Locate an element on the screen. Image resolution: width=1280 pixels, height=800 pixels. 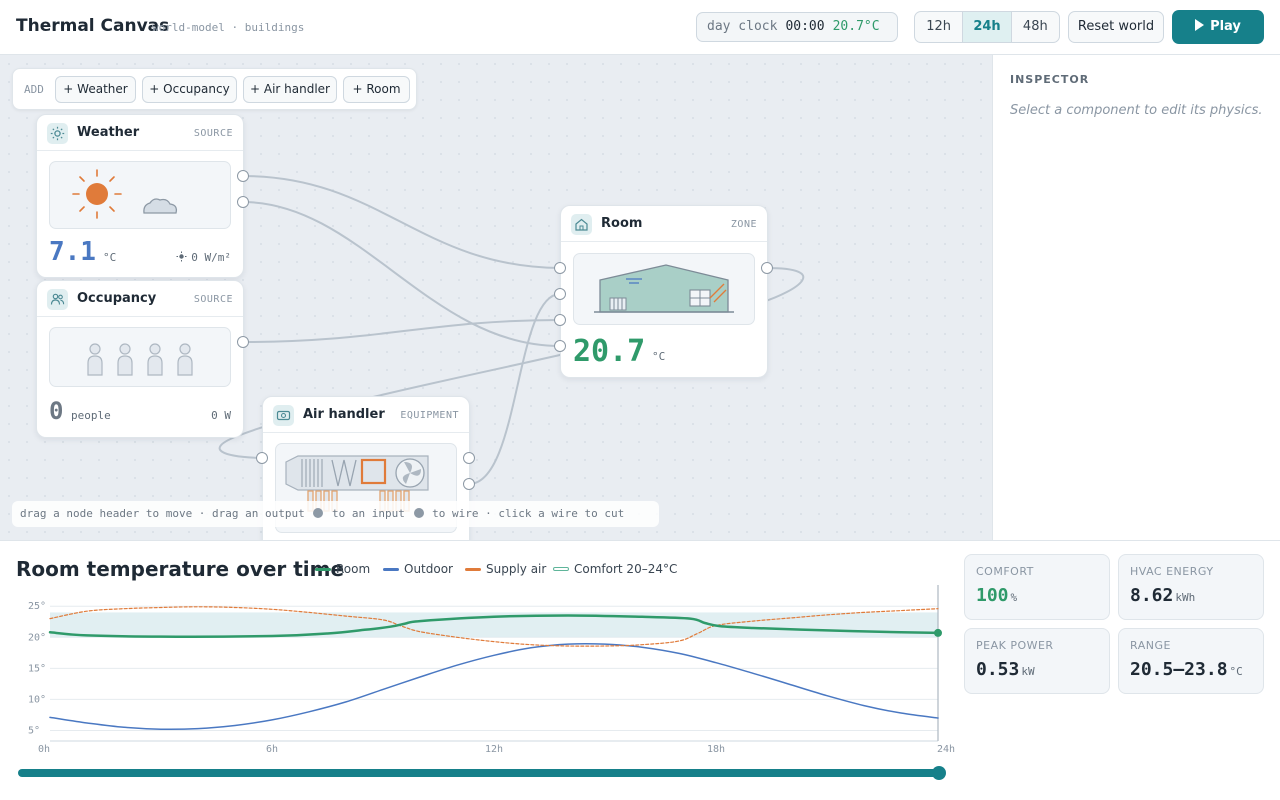
time-scrubber-handle is located at coordinates (939, 773).